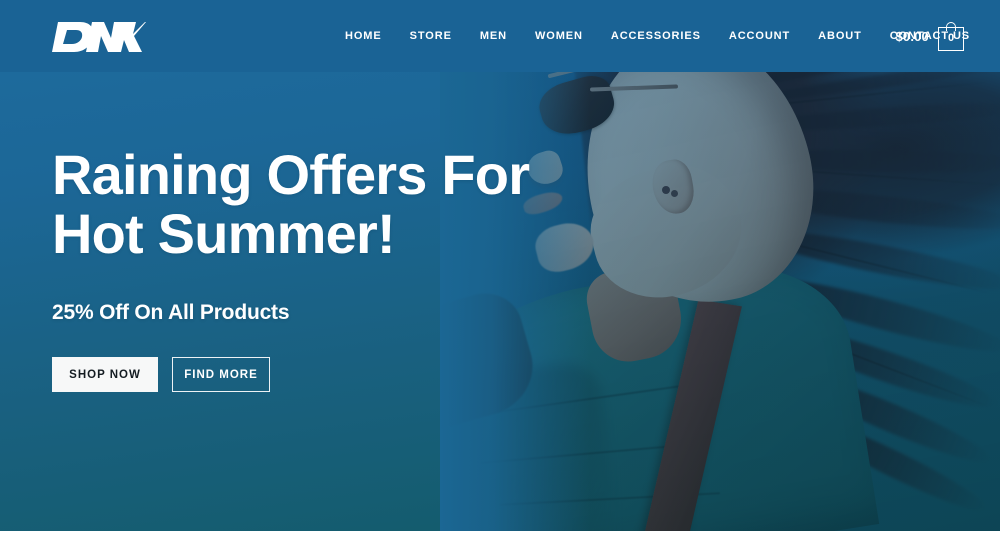  Describe the element at coordinates (840, 36) in the screenshot. I see `nav-item-about: ABOUT` at that location.